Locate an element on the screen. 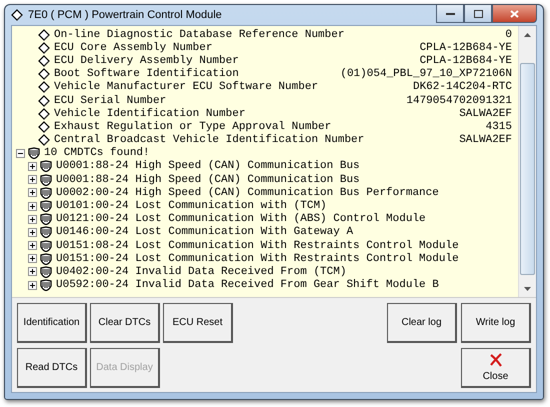  scroll-down-icon is located at coordinates (527, 288).